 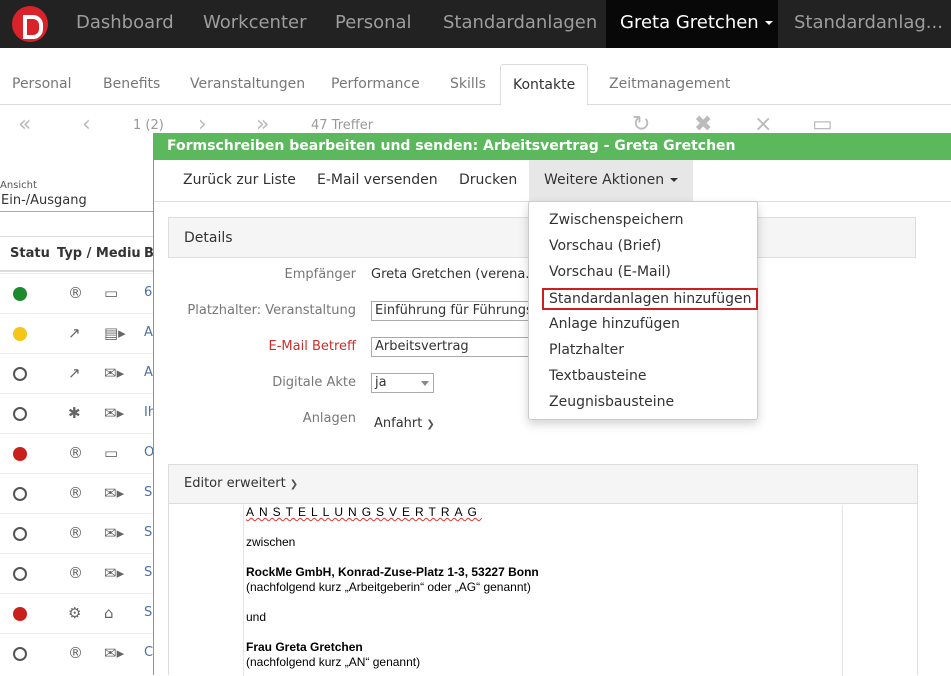 I want to click on back-to-list-button: Zurück zur Liste, so click(x=239, y=180).